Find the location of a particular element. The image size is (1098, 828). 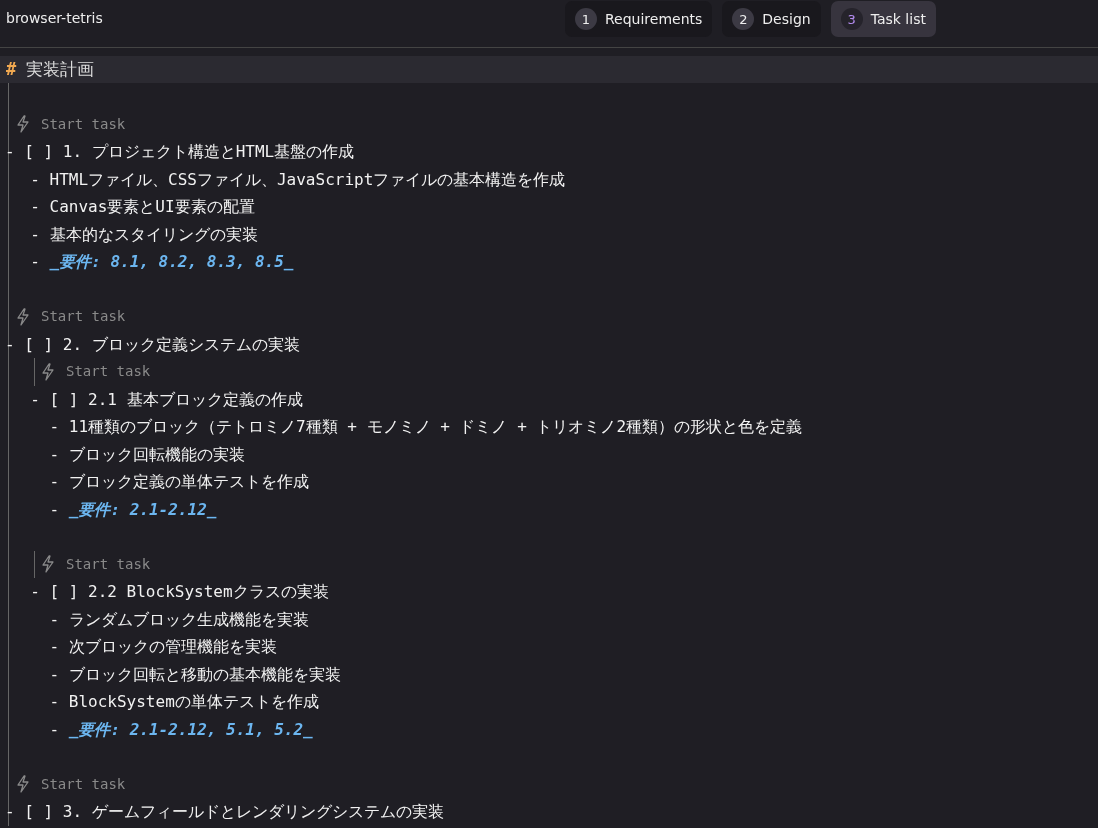

step-tab: 3 Task list is located at coordinates (883, 19).